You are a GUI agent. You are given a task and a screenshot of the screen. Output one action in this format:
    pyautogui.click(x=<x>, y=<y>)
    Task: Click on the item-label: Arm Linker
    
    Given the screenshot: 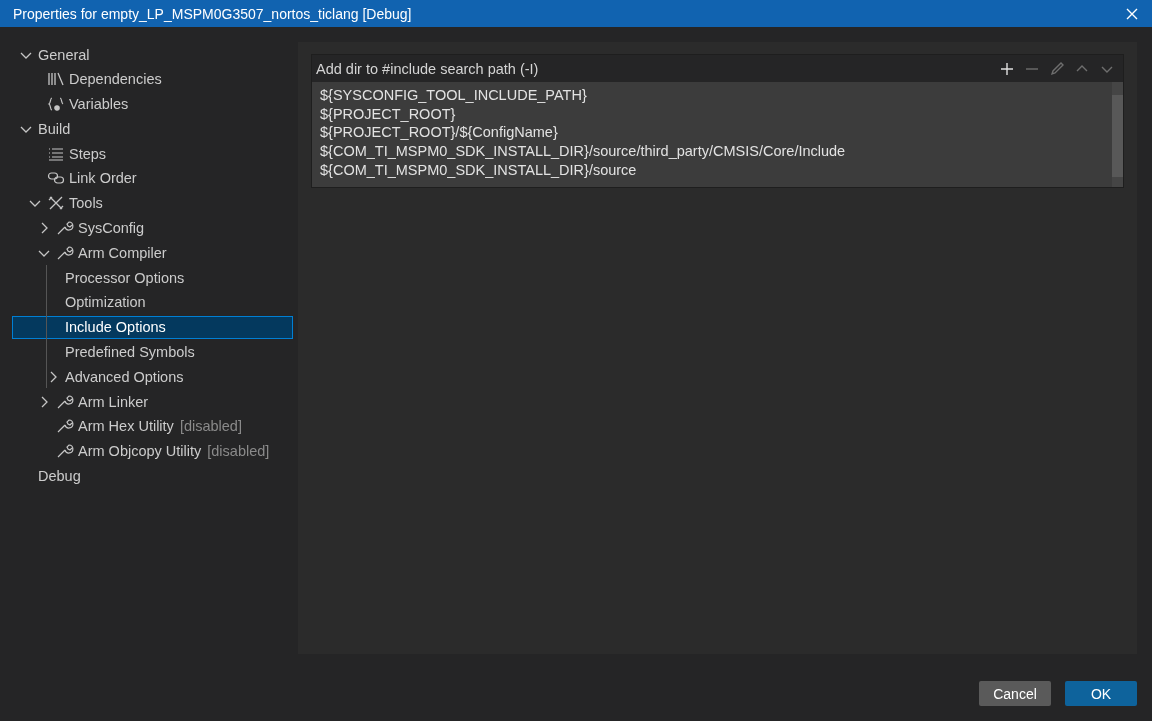 What is the action you would take?
    pyautogui.click(x=113, y=401)
    